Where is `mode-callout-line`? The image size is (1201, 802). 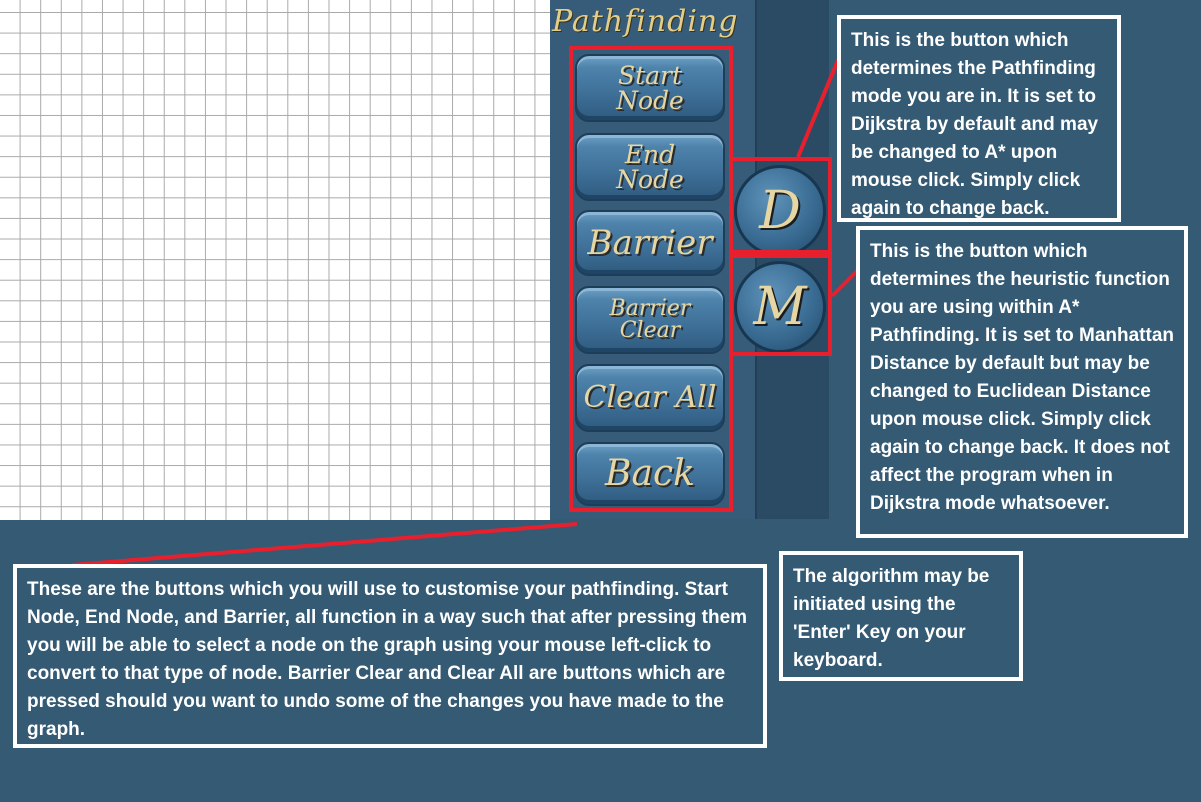 mode-callout-line is located at coordinates (818, 108).